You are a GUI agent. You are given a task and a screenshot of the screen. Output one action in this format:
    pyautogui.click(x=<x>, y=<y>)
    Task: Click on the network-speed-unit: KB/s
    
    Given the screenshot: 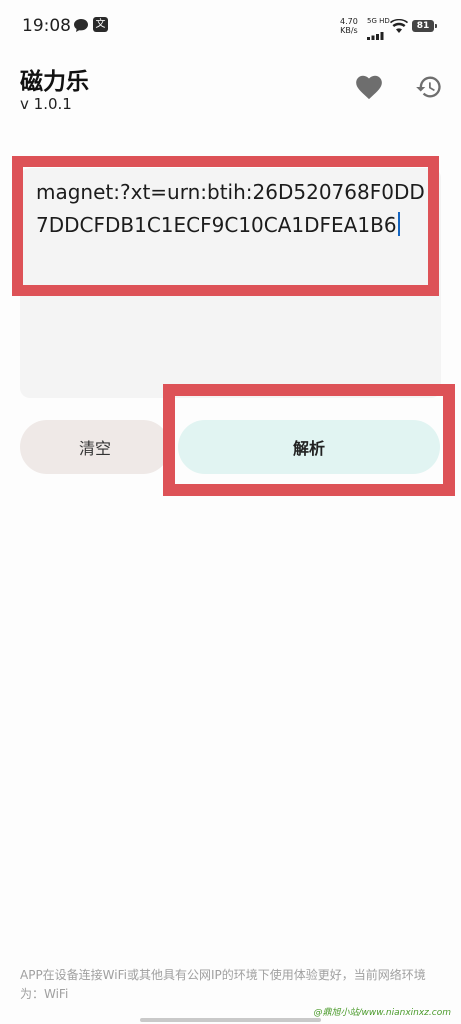 What is the action you would take?
    pyautogui.click(x=349, y=30)
    